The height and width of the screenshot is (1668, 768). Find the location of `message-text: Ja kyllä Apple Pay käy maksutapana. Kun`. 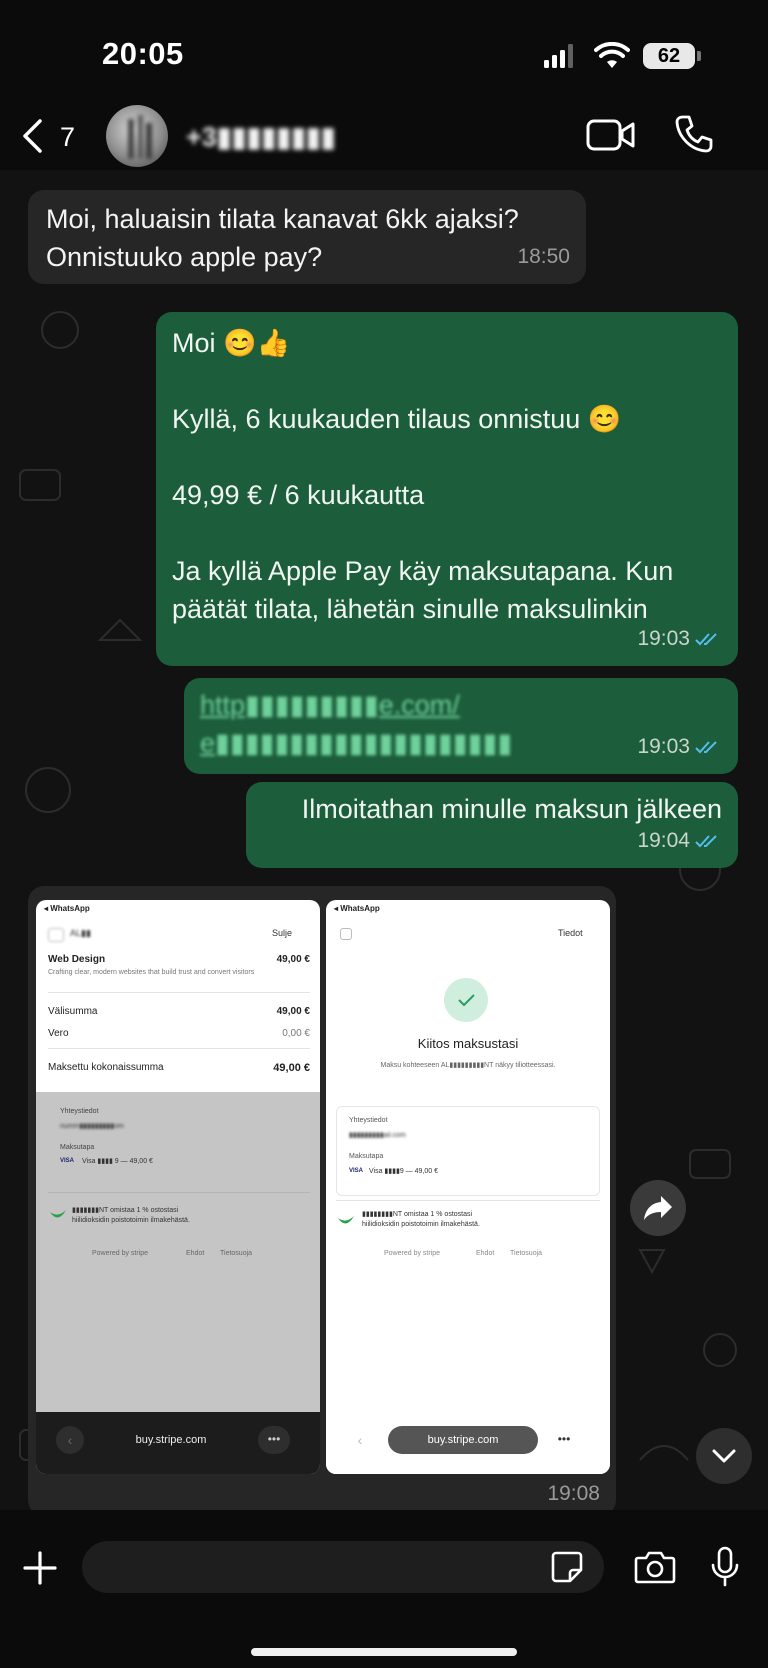

message-text: Ja kyllä Apple Pay käy maksutapana. Kun is located at coordinates (423, 571).